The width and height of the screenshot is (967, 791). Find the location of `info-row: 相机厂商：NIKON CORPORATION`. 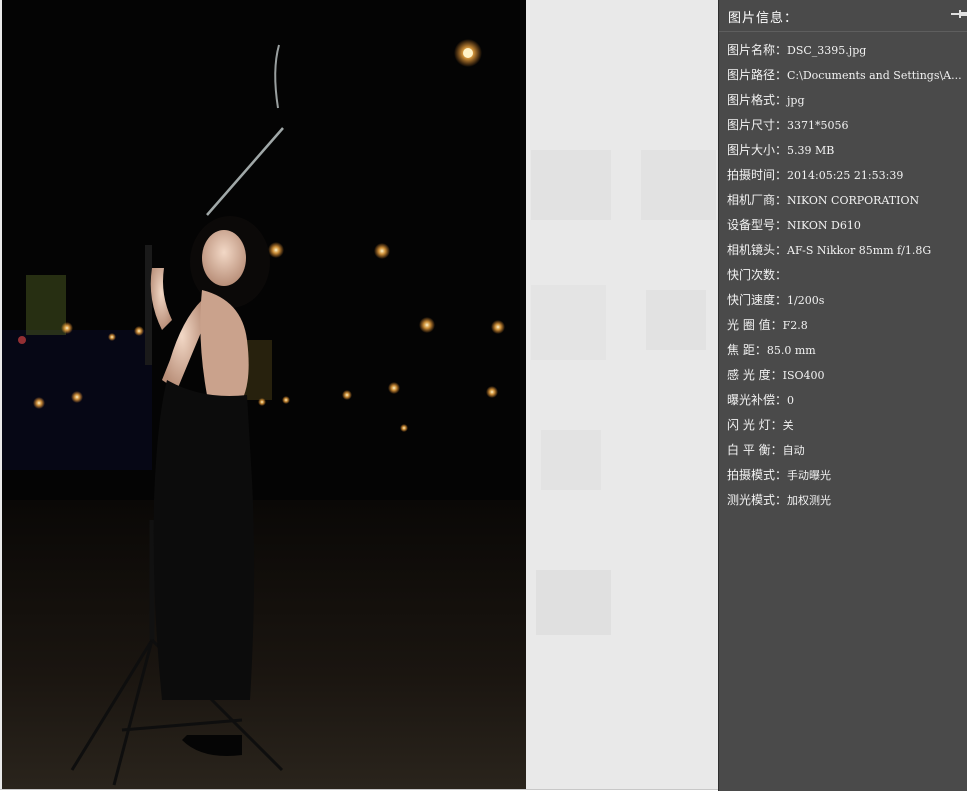

info-row: 相机厂商：NIKON CORPORATION is located at coordinates (845, 202).